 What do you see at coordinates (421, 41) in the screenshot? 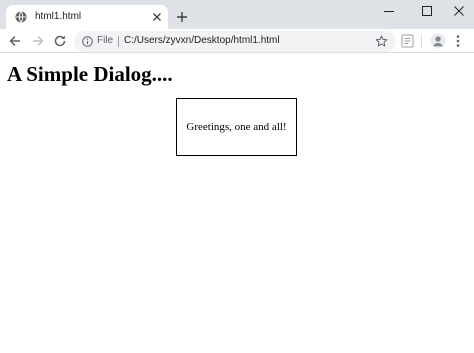
I see `toolbar-divider` at bounding box center [421, 41].